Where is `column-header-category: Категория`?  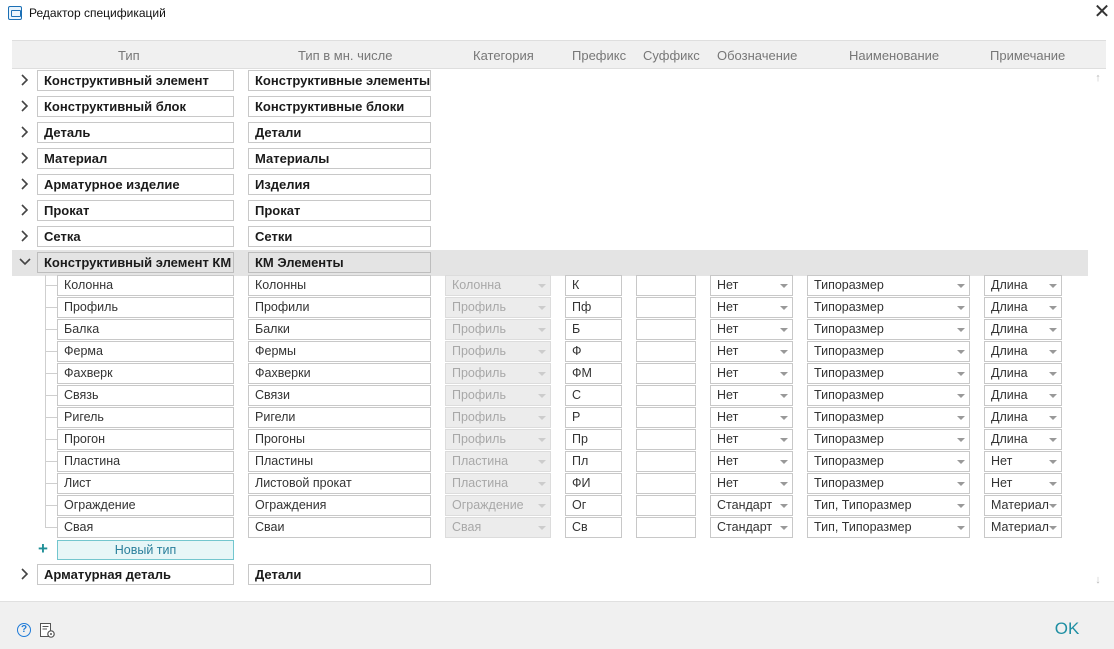 column-header-category: Категория is located at coordinates (503, 55).